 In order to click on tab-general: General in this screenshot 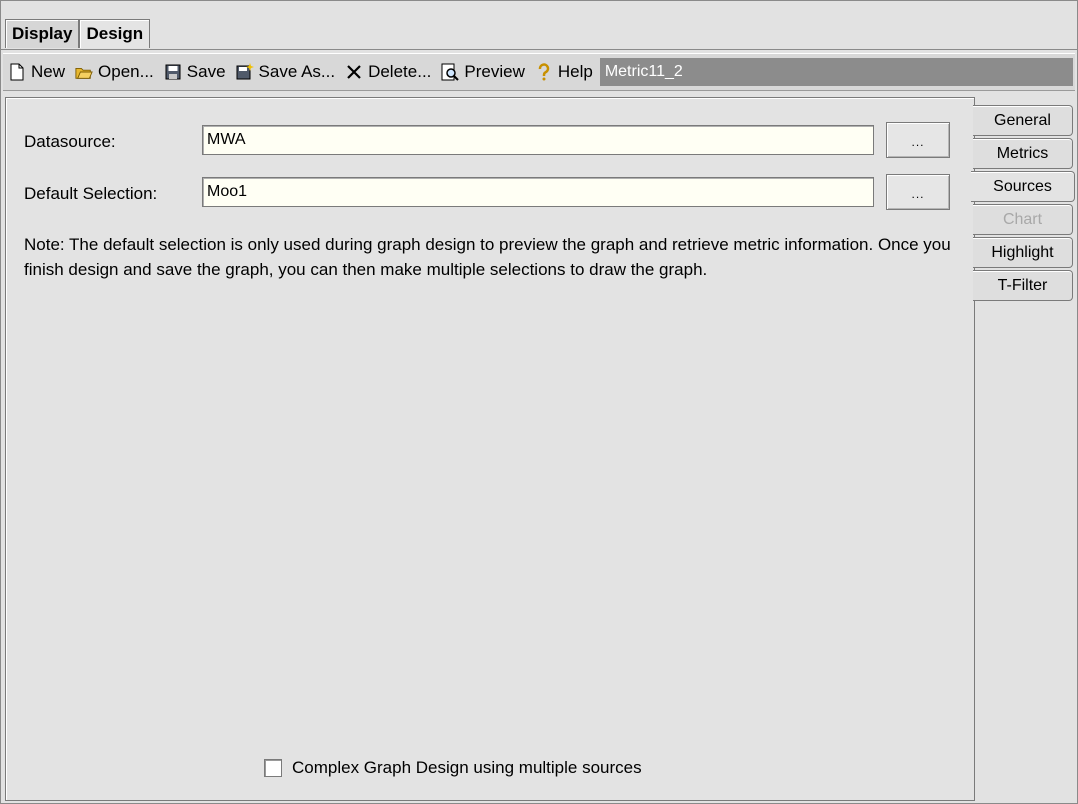, I will do `click(1023, 120)`.